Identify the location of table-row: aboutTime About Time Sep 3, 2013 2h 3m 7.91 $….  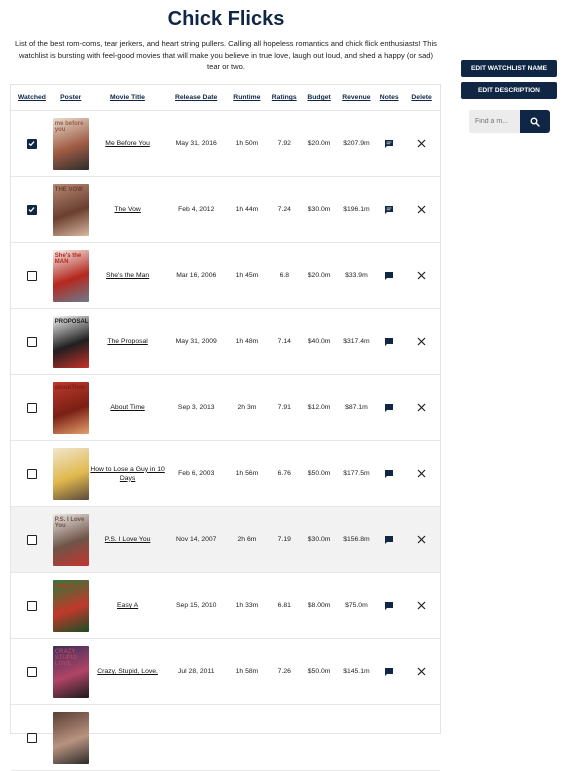
(225, 408).